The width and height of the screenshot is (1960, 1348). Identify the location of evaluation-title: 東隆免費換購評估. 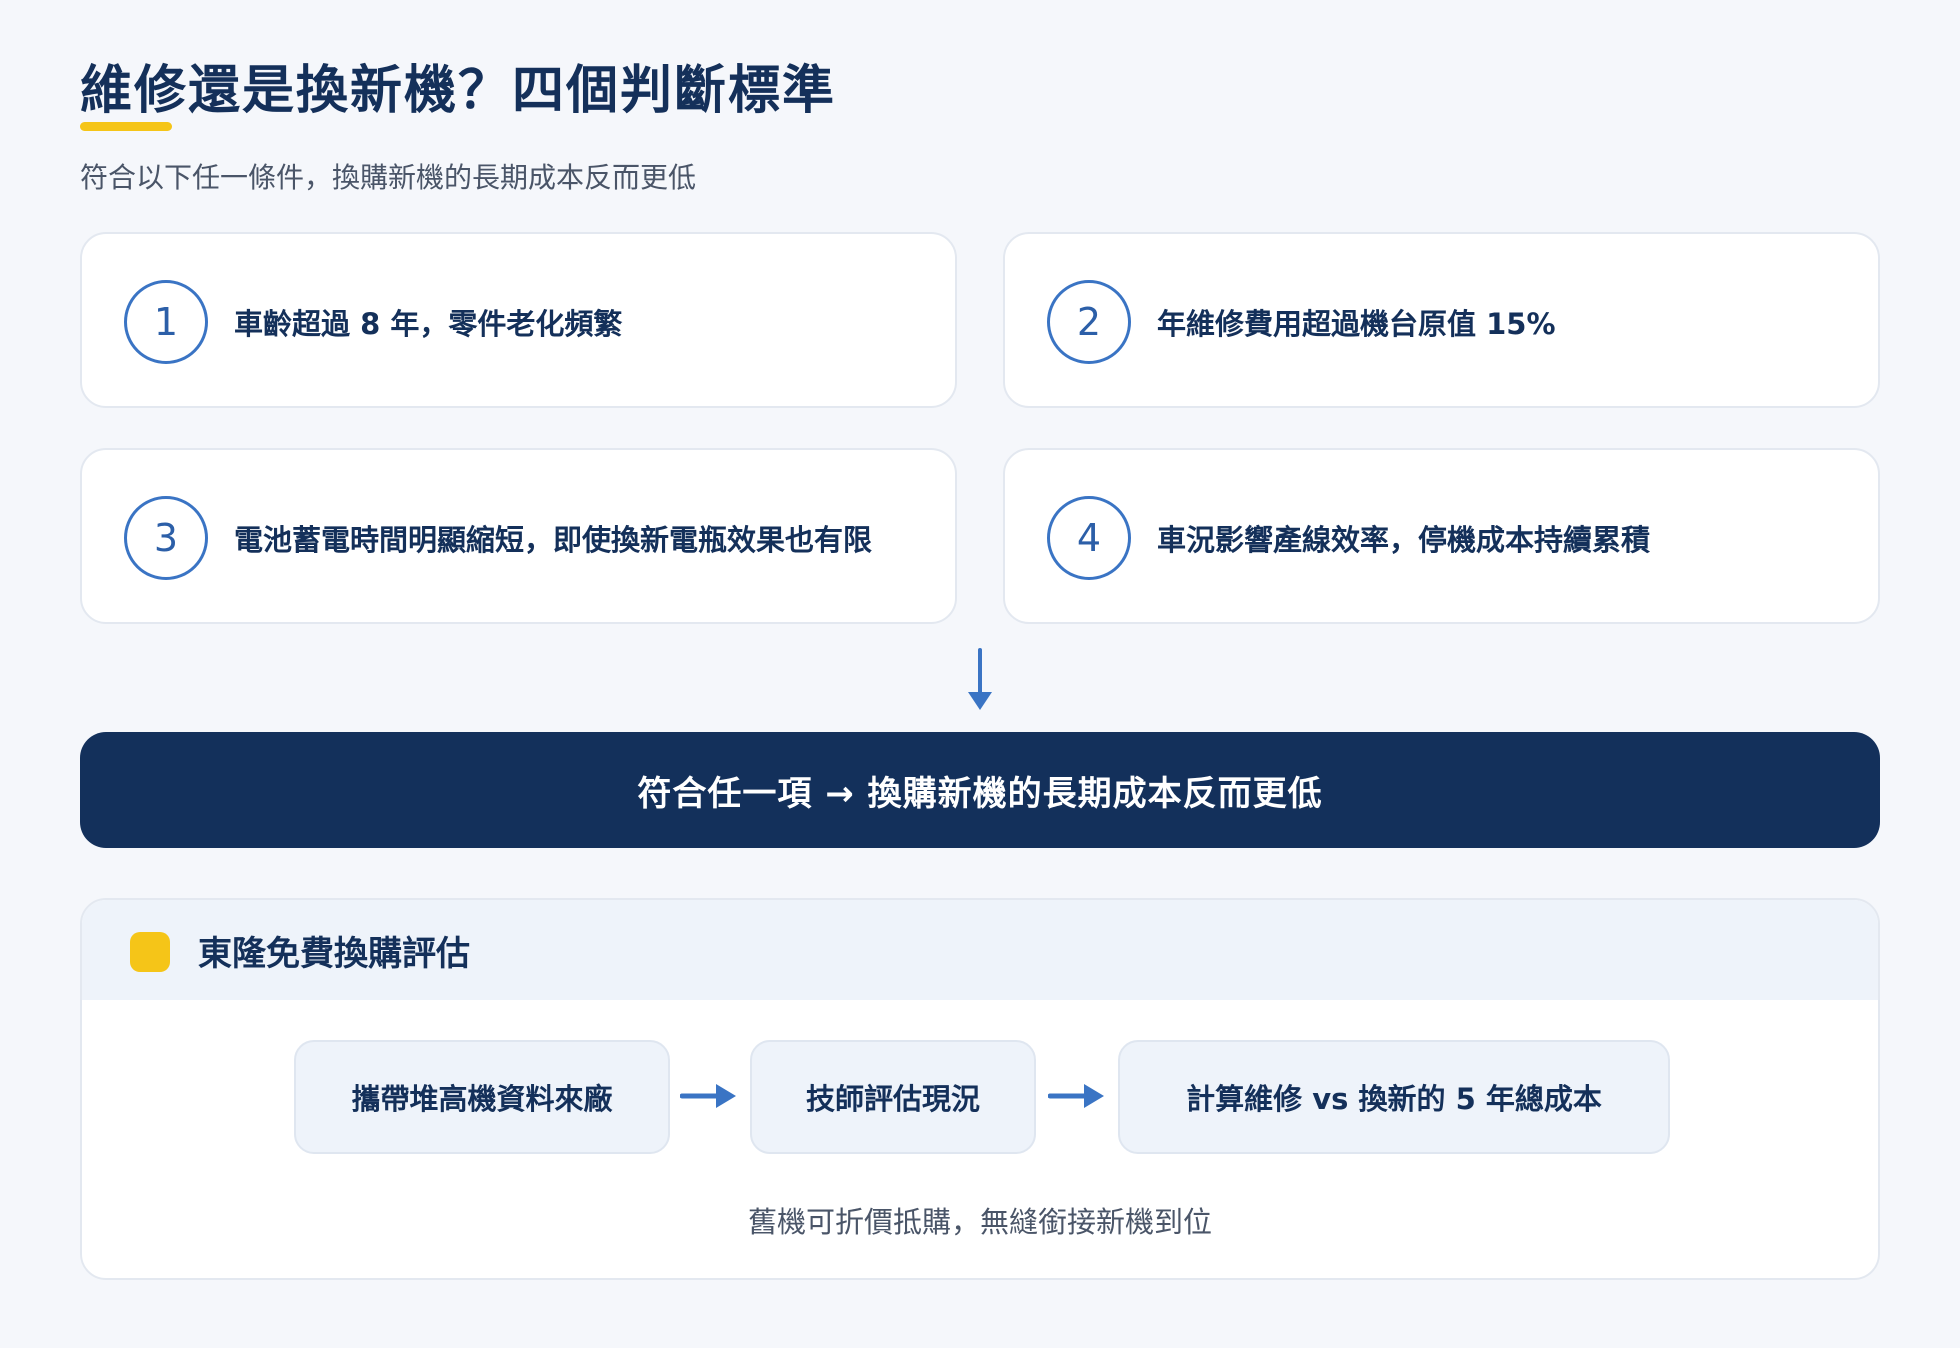
(334, 953).